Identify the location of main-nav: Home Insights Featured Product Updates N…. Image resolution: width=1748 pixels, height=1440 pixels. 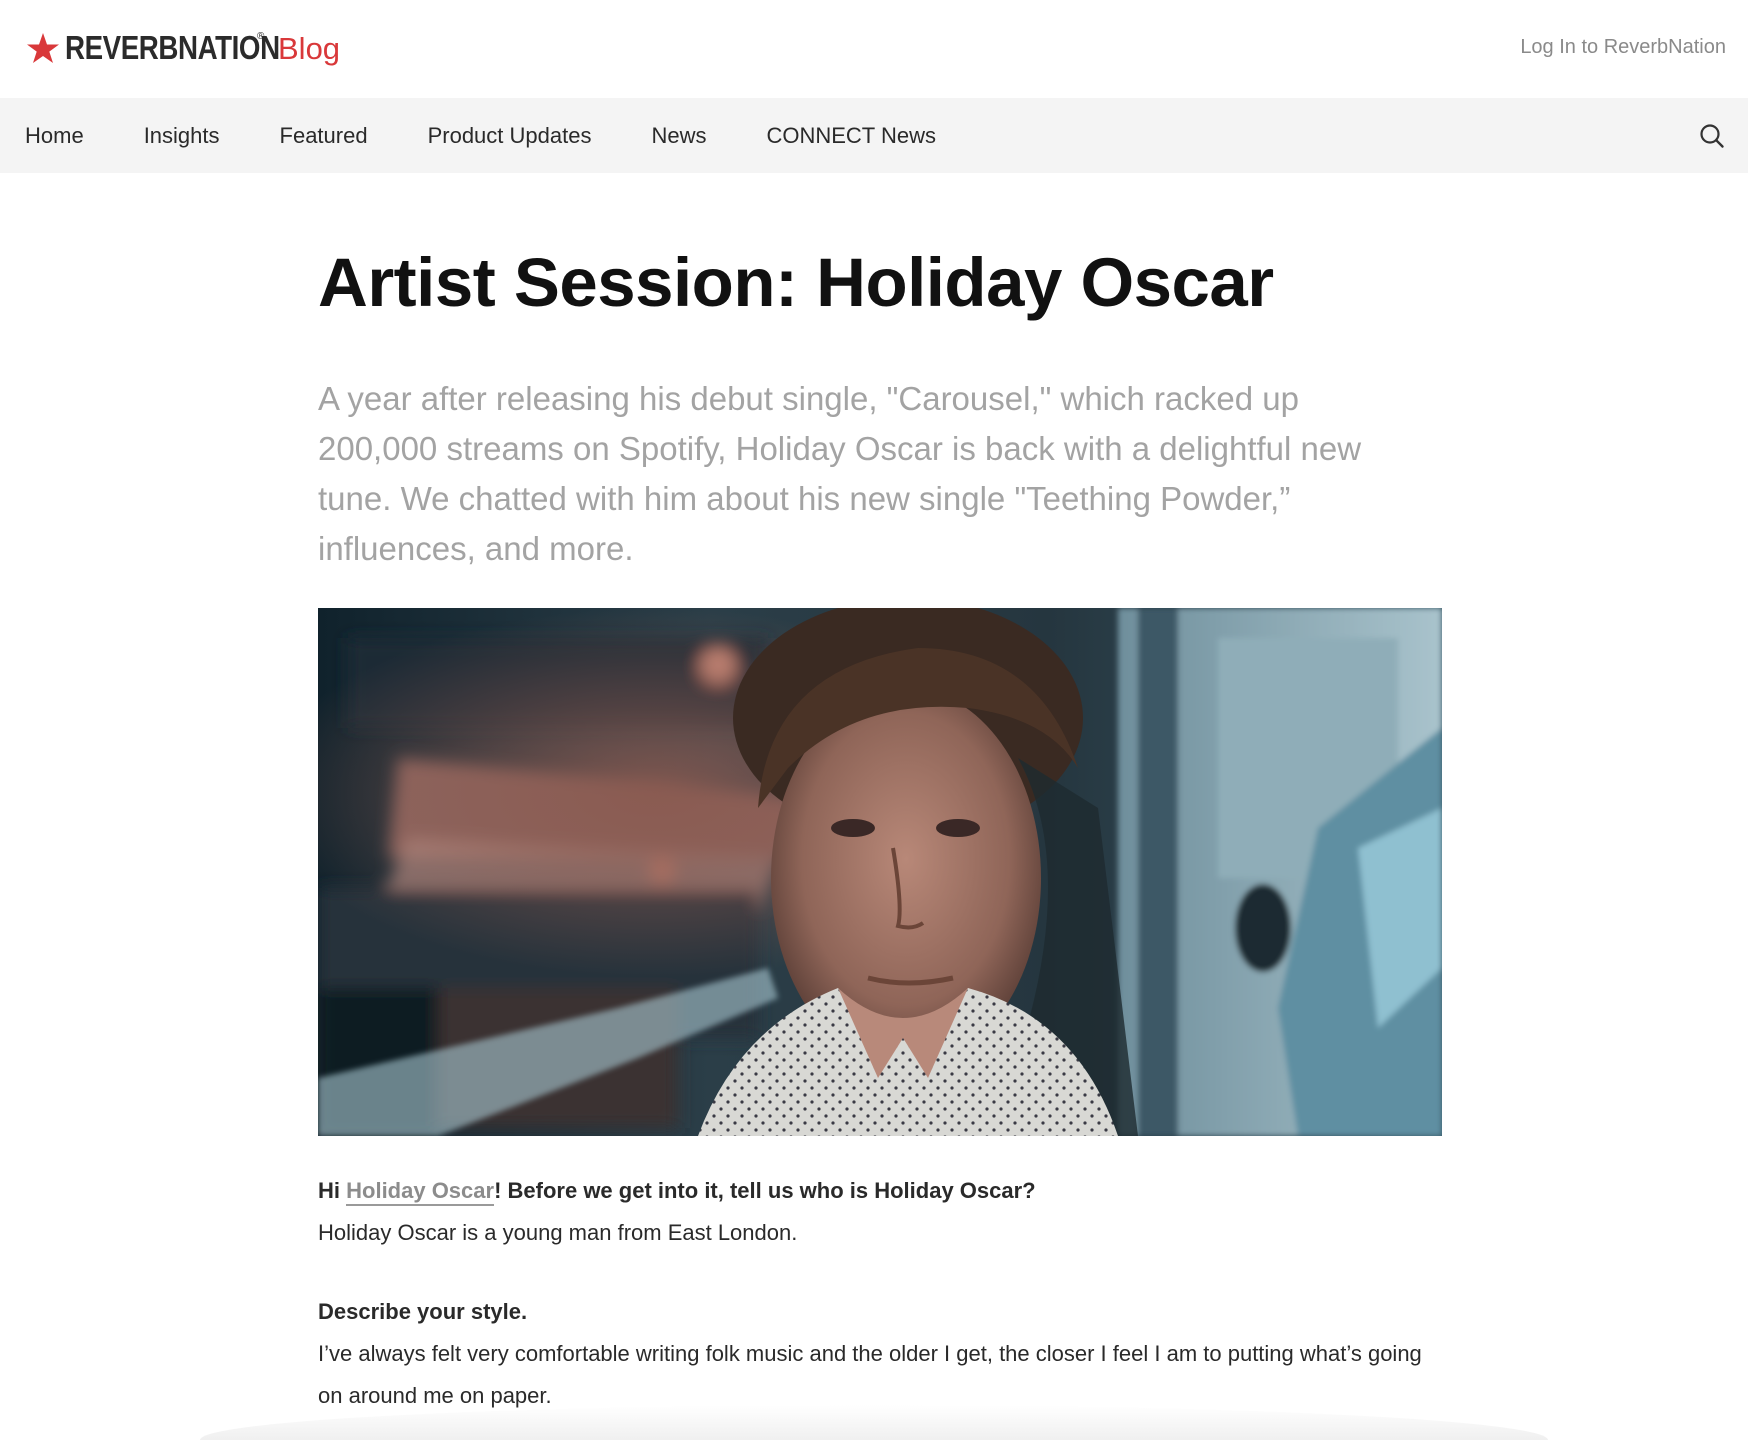
(874, 135).